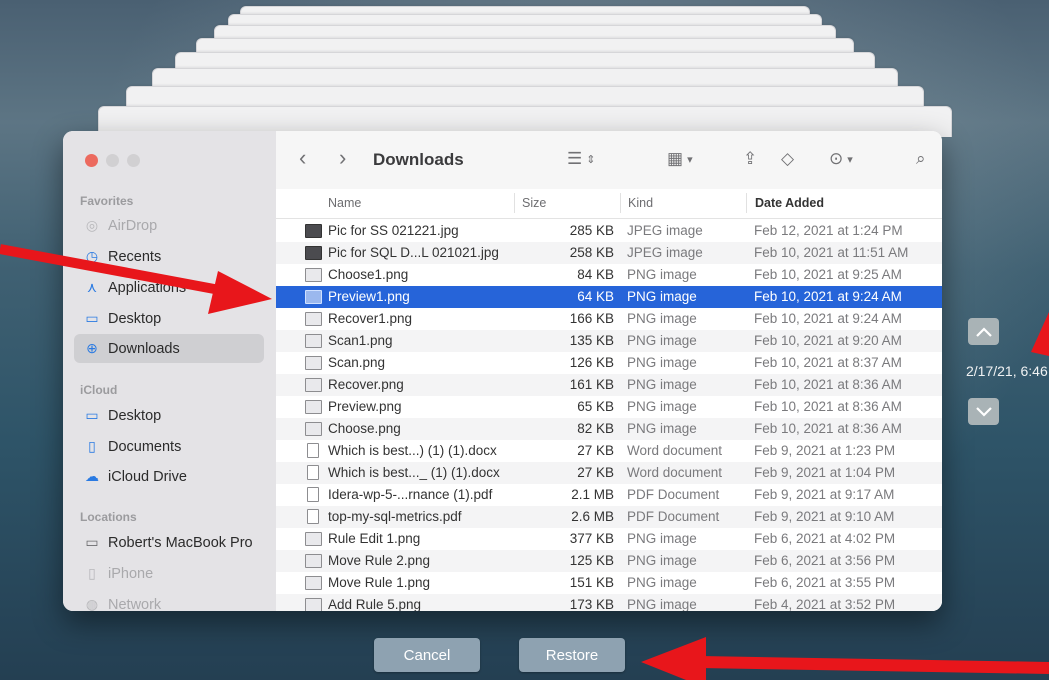  I want to click on arrow-to-file, so click(136, 279).